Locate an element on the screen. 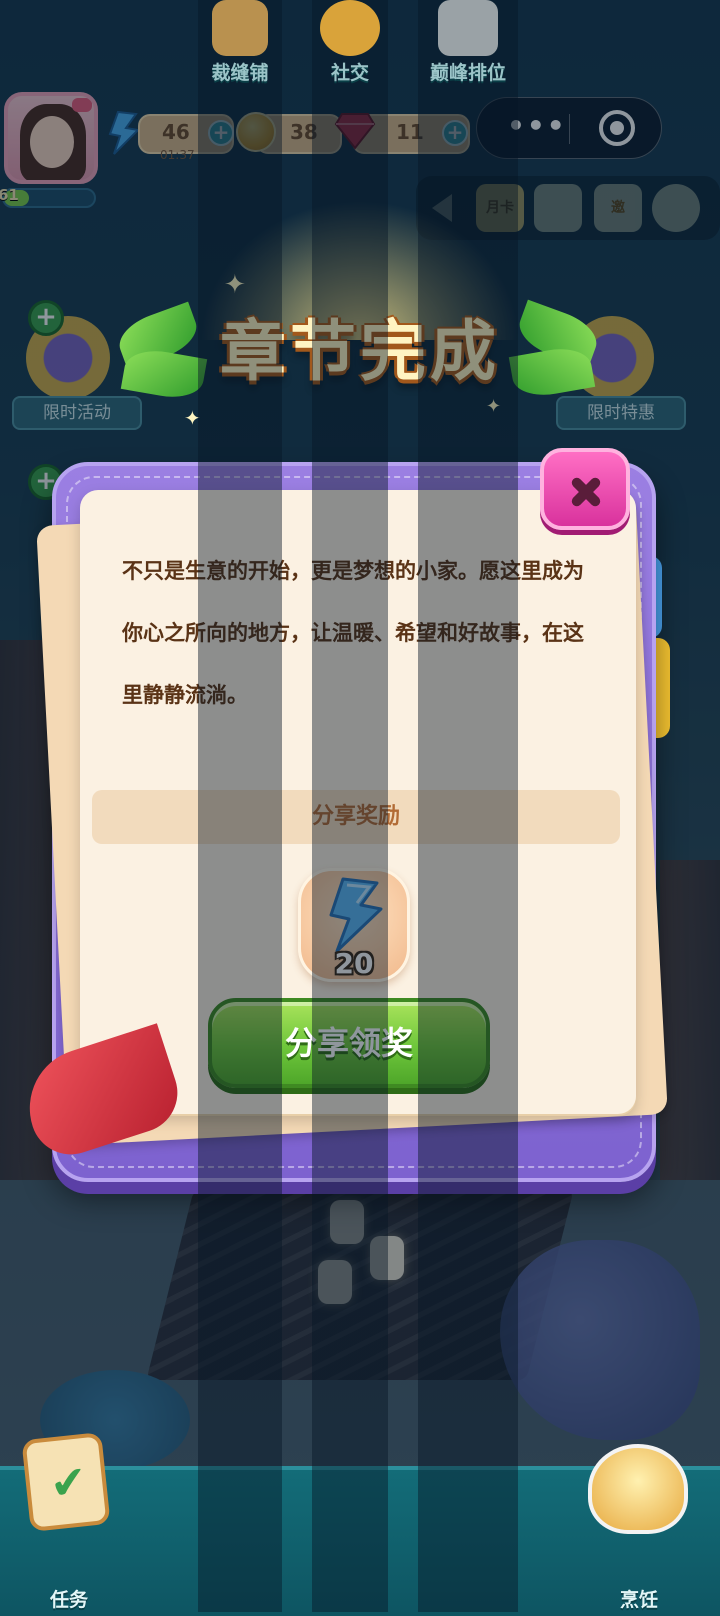 The width and height of the screenshot is (720, 1616). social-chat-icon is located at coordinates (350, 28).